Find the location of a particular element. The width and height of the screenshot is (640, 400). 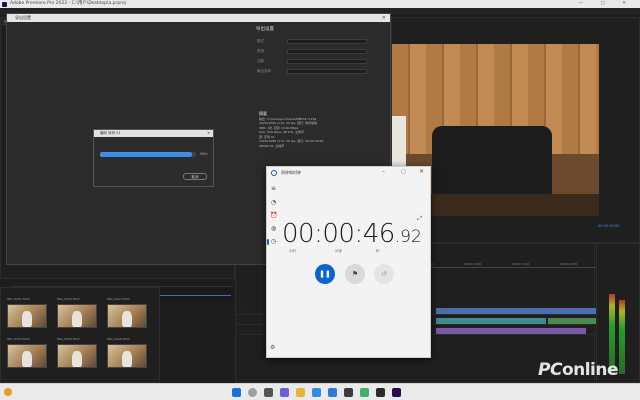

clock-app-title: 闹钟和时钟 is located at coordinates (291, 172).